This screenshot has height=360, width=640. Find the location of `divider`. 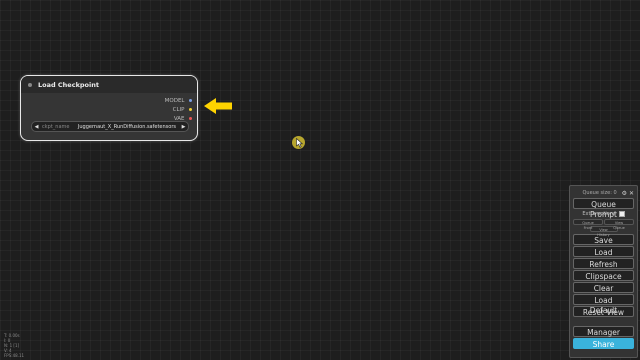

divider is located at coordinates (603, 322).